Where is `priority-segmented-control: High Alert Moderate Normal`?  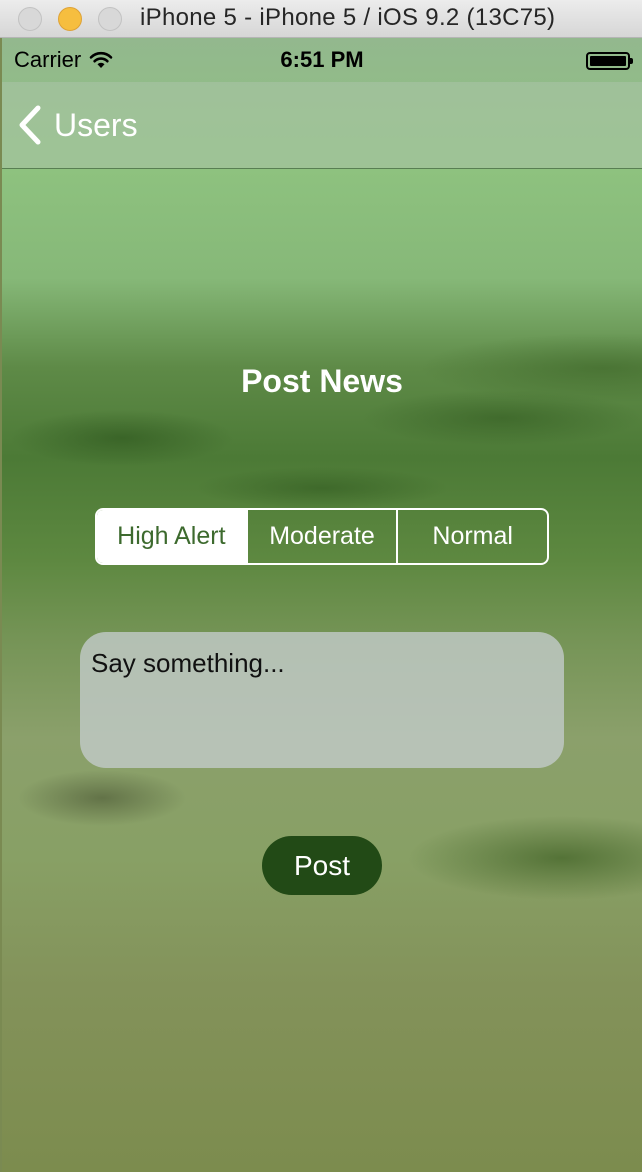
priority-segmented-control: High Alert Moderate Normal is located at coordinates (322, 536).